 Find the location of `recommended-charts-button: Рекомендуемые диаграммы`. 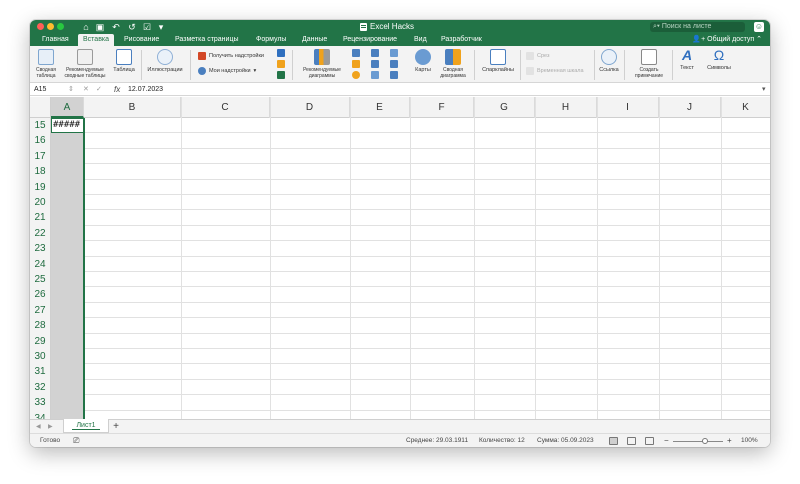

recommended-charts-button: Рекомендуемые диаграммы is located at coordinates (322, 64).